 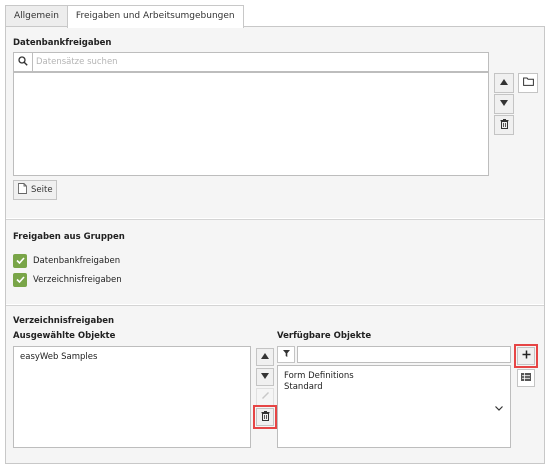 I want to click on list-icon, so click(x=526, y=378).